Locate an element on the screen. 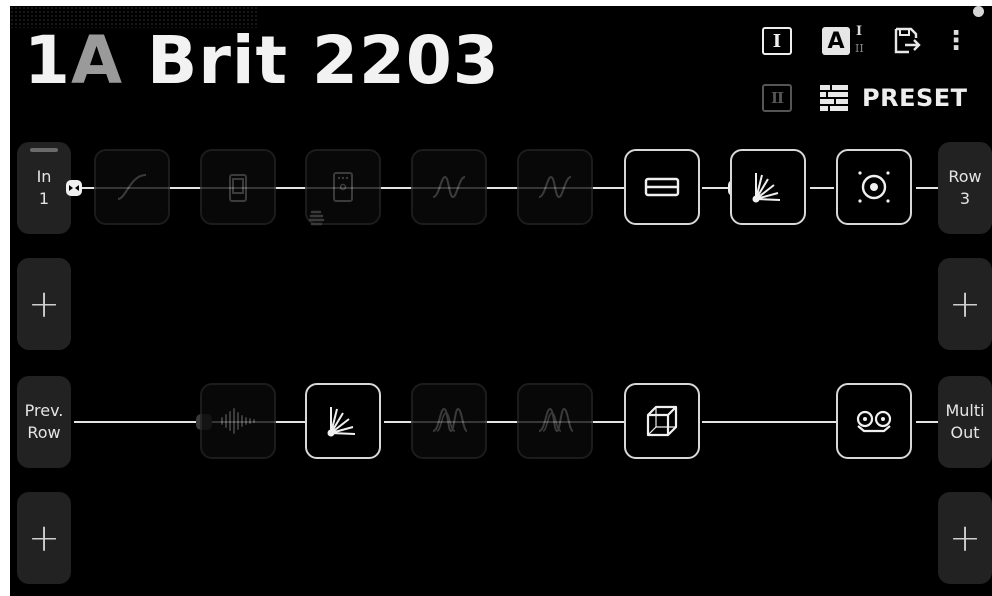 Image resolution: width=992 pixels, height=596 pixels. row3-output-label-2: Out is located at coordinates (965, 432).